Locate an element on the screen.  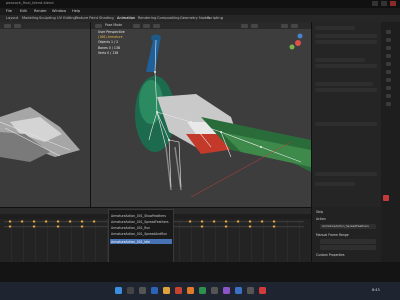
window-title: peacock_final_blend.blend is located at coordinates (30, 3).